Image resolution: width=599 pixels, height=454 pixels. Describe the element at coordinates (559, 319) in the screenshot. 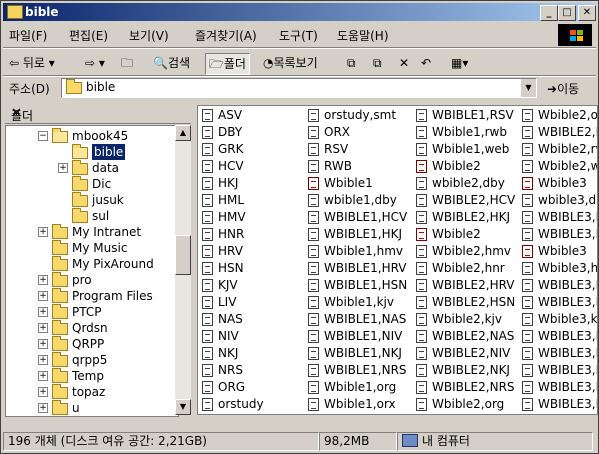

I see `file-item: Wbible3,kj` at that location.